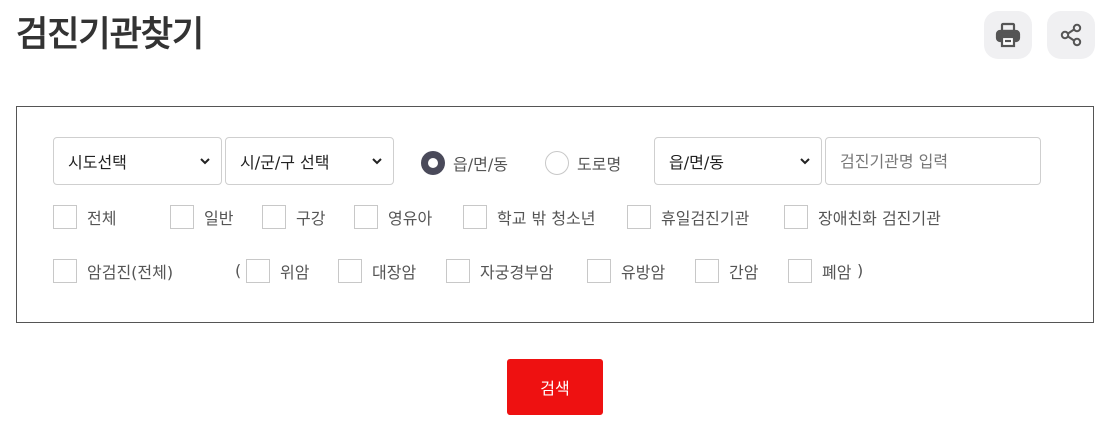 This screenshot has height=424, width=1113. Describe the element at coordinates (555, 387) in the screenshot. I see `search-button: 검색` at that location.